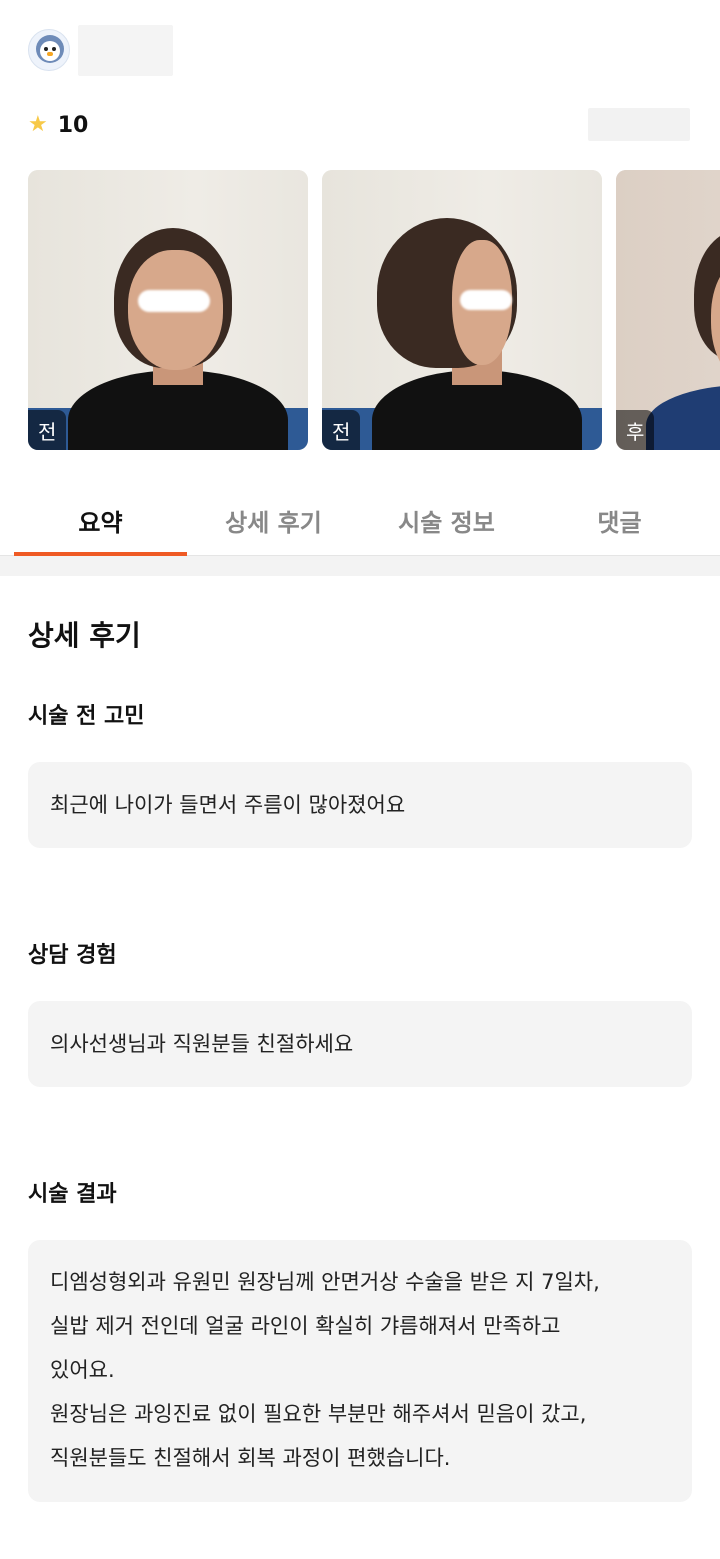 The image size is (720, 1559). Describe the element at coordinates (228, 805) in the screenshot. I see `concern-text: 최근에 나이가 들면서 주름이 많아졌어요` at that location.